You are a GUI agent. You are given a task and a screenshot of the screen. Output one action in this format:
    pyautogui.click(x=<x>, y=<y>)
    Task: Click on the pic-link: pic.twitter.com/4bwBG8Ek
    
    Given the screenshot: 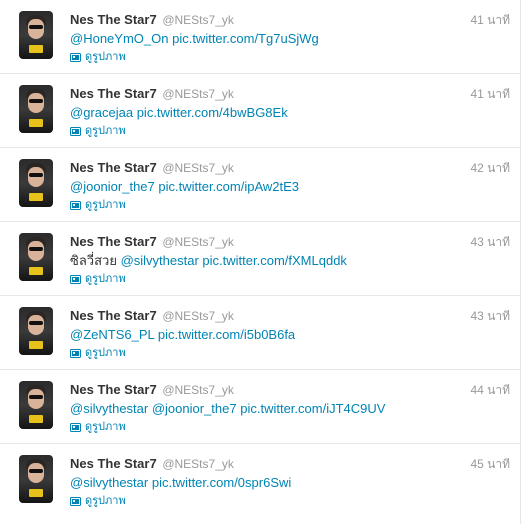 What is the action you would take?
    pyautogui.click(x=212, y=112)
    